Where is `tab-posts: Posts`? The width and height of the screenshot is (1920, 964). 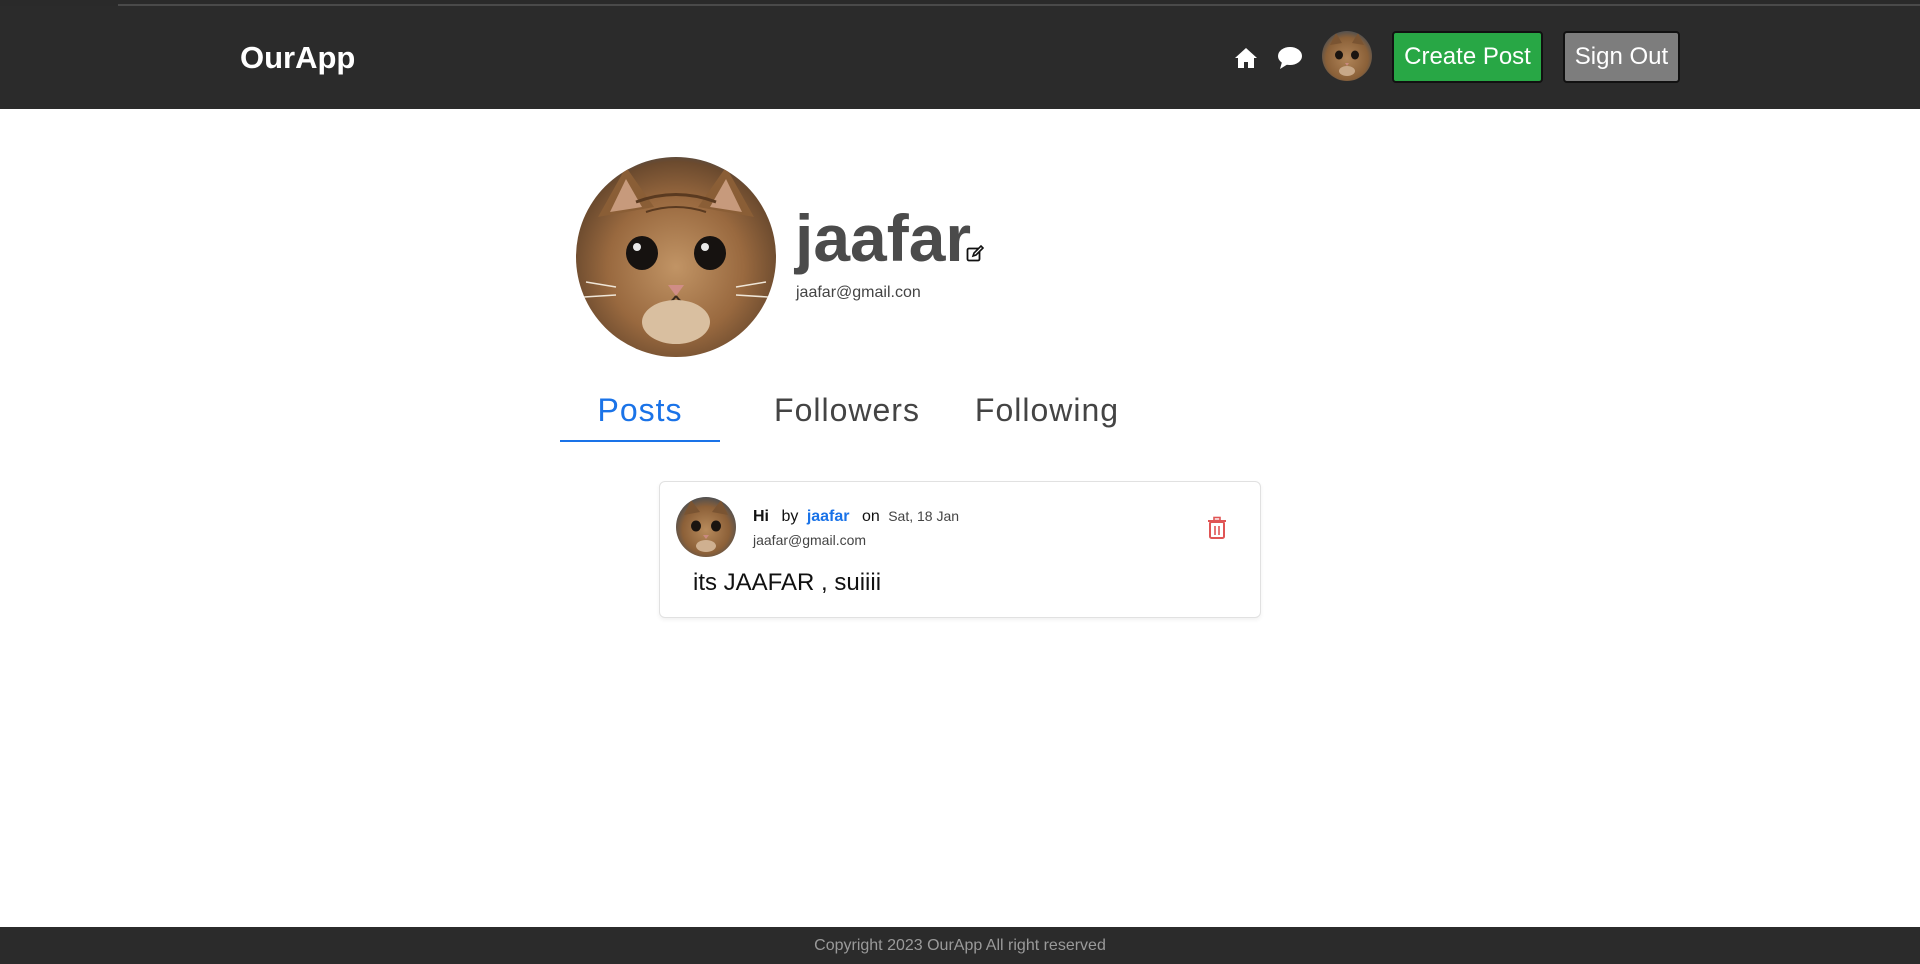
tab-posts: Posts is located at coordinates (640, 411).